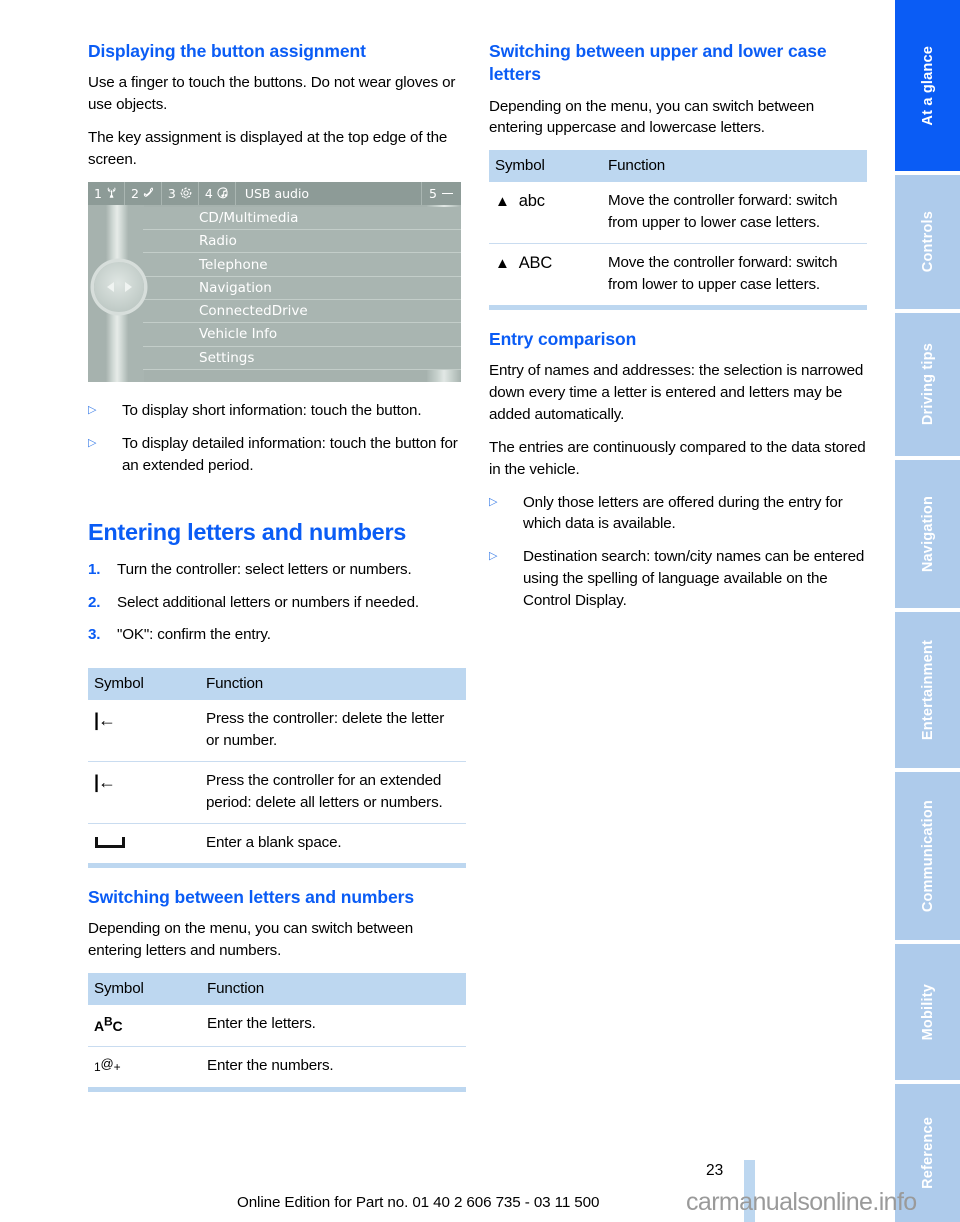 The height and width of the screenshot is (1222, 960). I want to click on tab-label: Controls, so click(927, 242).